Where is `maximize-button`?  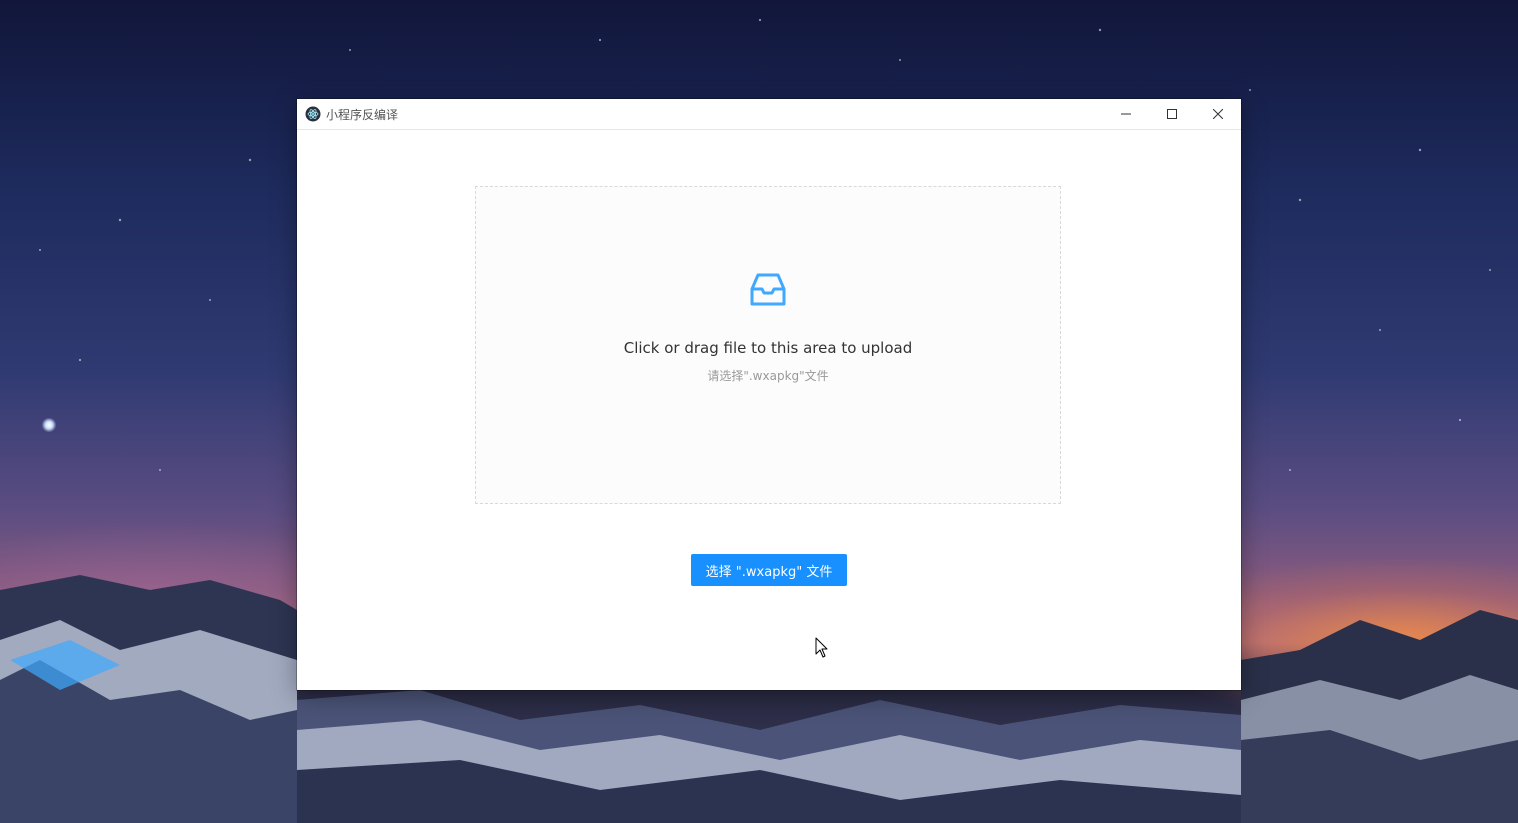 maximize-button is located at coordinates (1172, 114).